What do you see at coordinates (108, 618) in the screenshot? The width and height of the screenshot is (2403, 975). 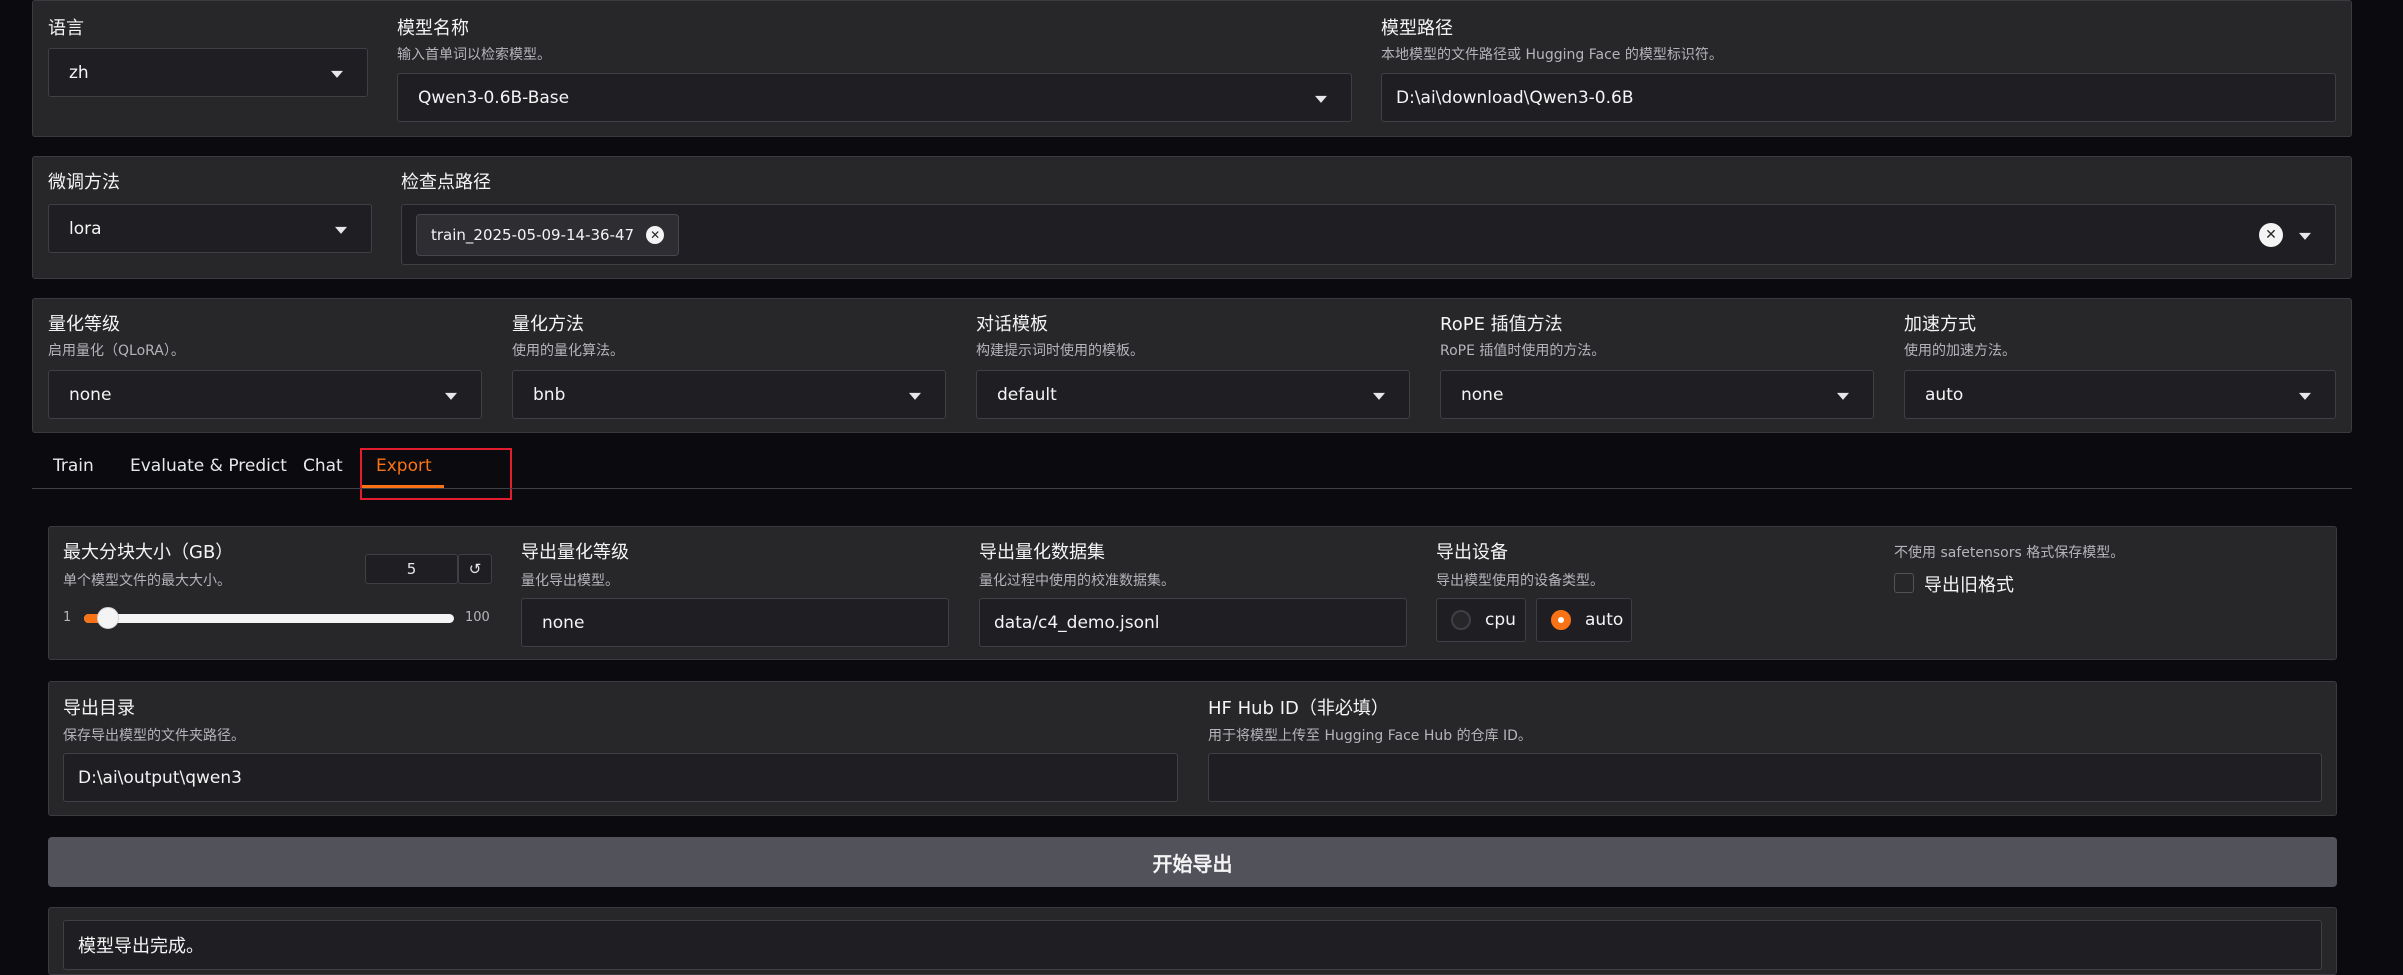 I see `slider-thumb` at bounding box center [108, 618].